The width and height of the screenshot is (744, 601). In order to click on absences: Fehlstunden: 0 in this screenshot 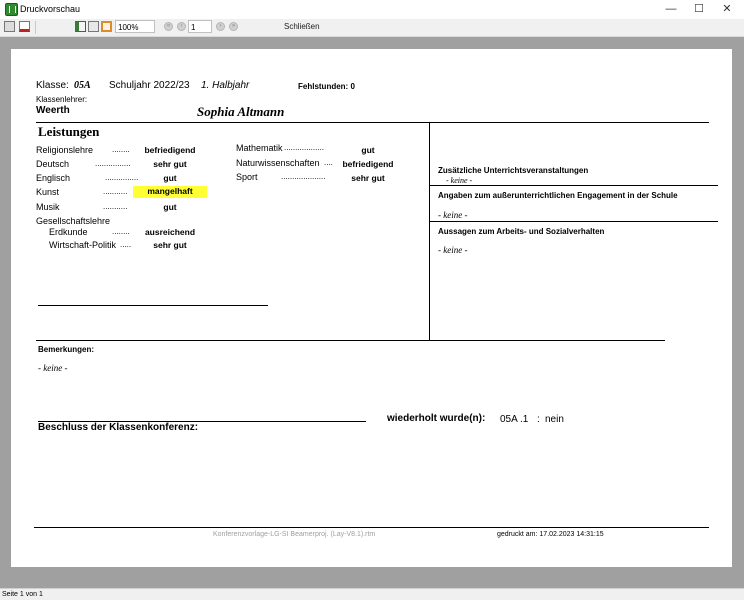, I will do `click(326, 86)`.